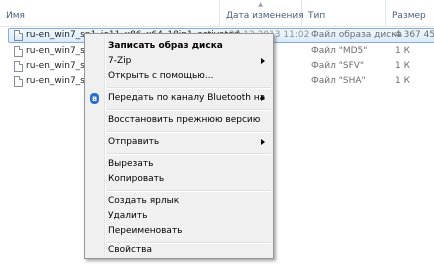 The image size is (434, 274). What do you see at coordinates (18, 35) in the screenshot?
I see `disc-image-icon` at bounding box center [18, 35].